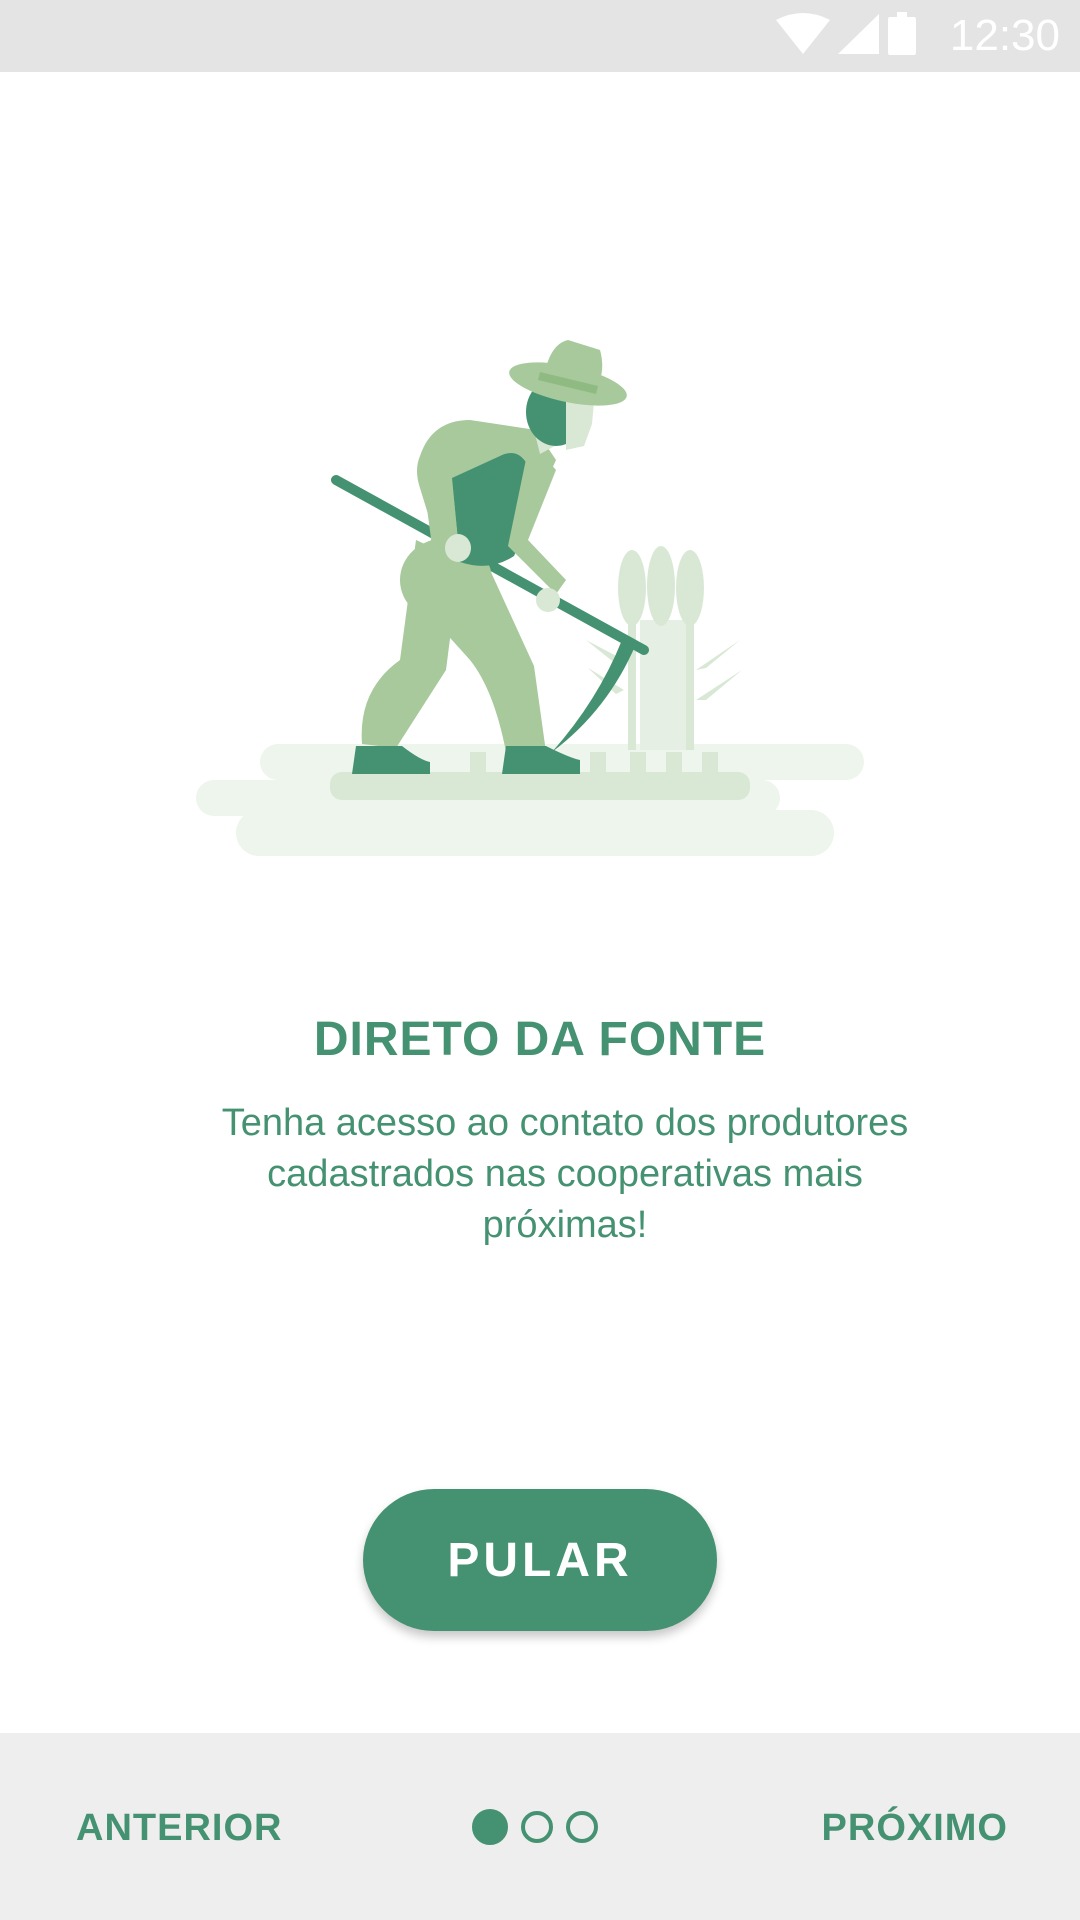 Image resolution: width=1080 pixels, height=1920 pixels. What do you see at coordinates (803, 33) in the screenshot?
I see `wifi-icon` at bounding box center [803, 33].